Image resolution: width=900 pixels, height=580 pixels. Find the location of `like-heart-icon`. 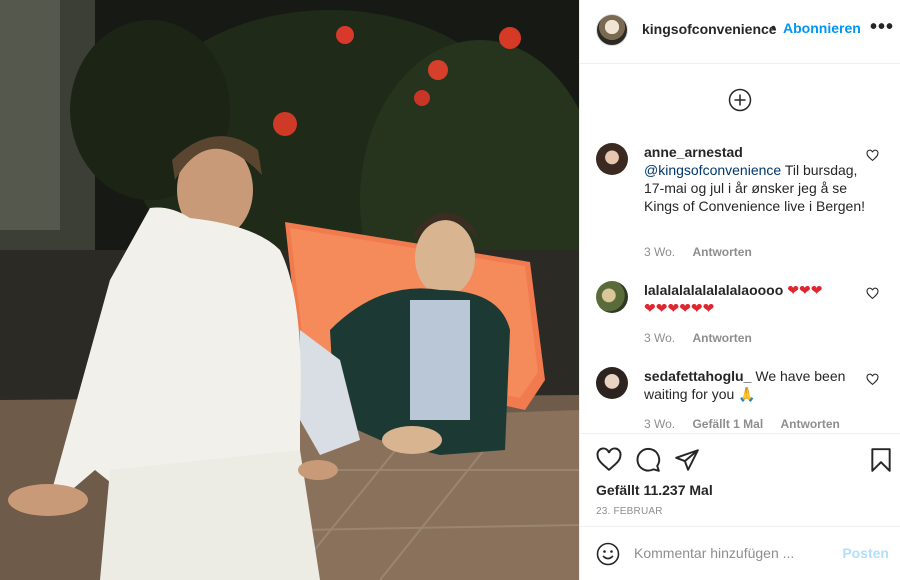

like-heart-icon is located at coordinates (609, 460).